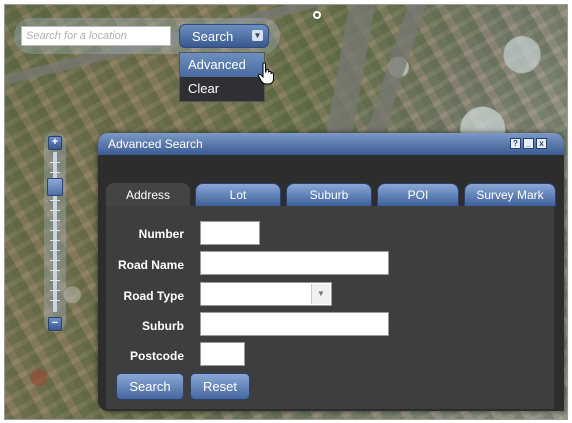  Describe the element at coordinates (155, 144) in the screenshot. I see `dialog-title: Advanced Search` at that location.